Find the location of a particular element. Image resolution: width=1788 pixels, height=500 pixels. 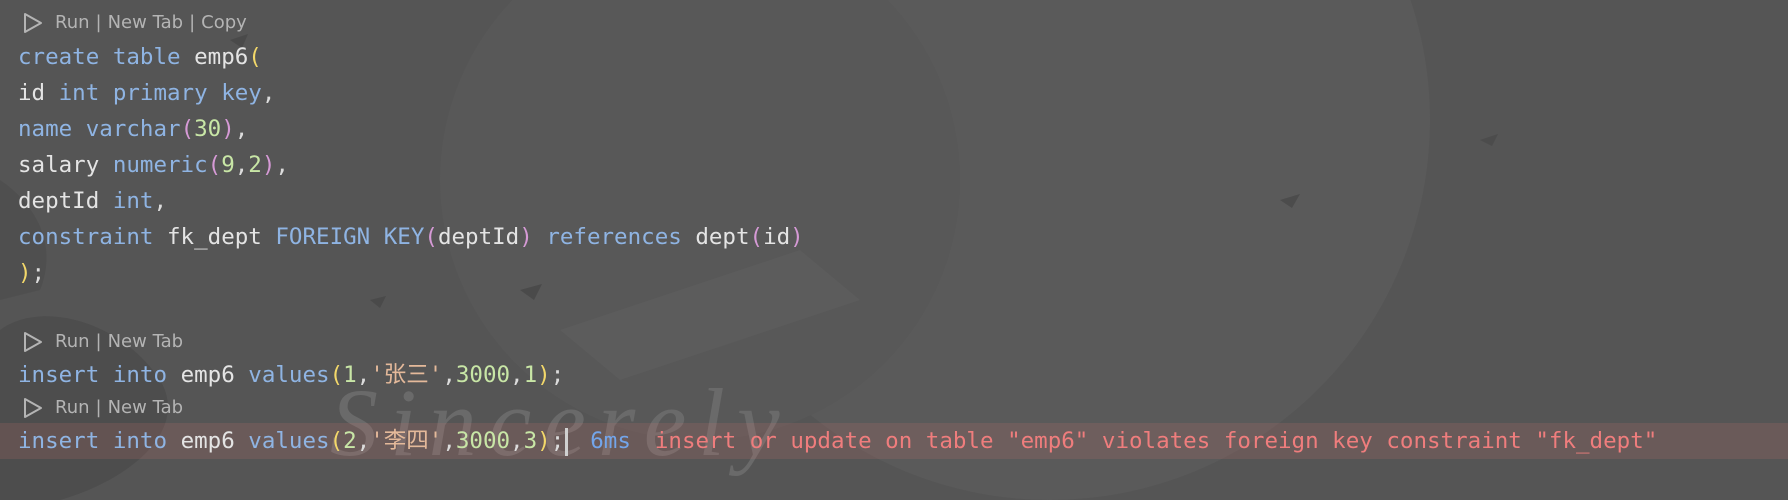

codelens-insert-1: Run | New Tab is located at coordinates (102, 342).